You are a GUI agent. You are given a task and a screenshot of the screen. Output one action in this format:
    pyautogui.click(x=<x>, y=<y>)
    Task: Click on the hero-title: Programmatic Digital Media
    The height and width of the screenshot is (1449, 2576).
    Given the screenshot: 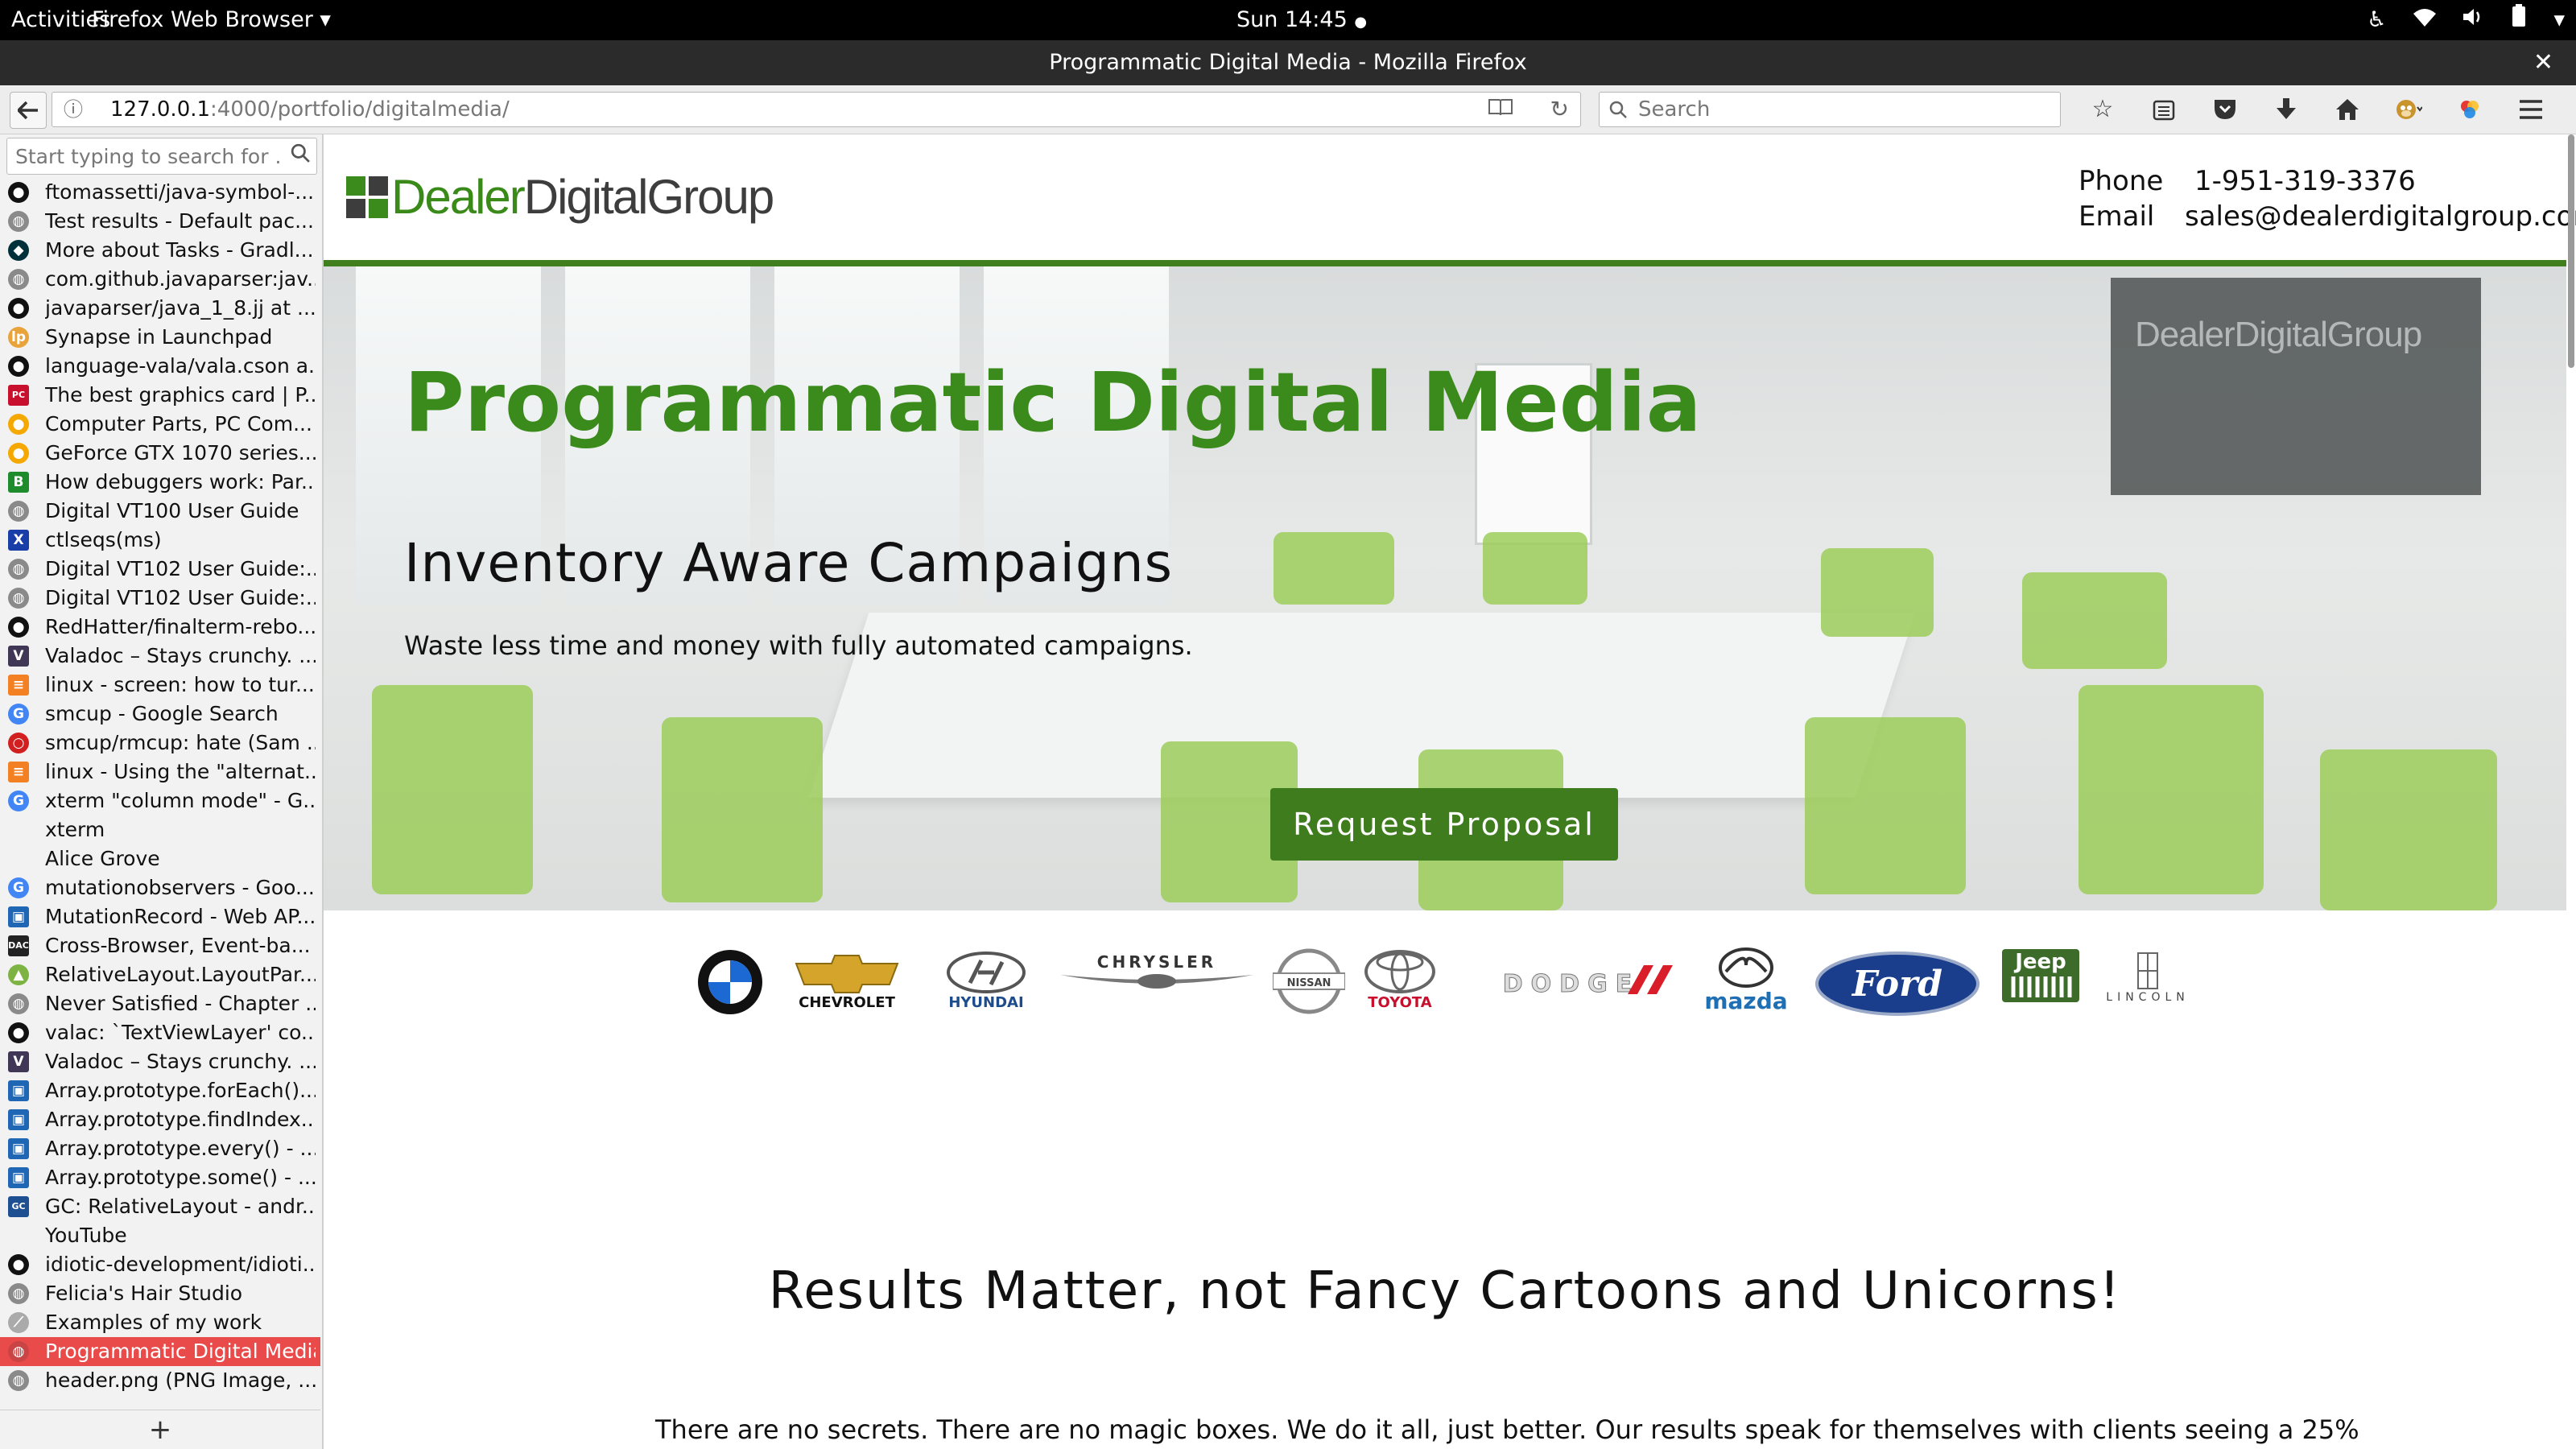 What is the action you would take?
    pyautogui.click(x=1053, y=403)
    